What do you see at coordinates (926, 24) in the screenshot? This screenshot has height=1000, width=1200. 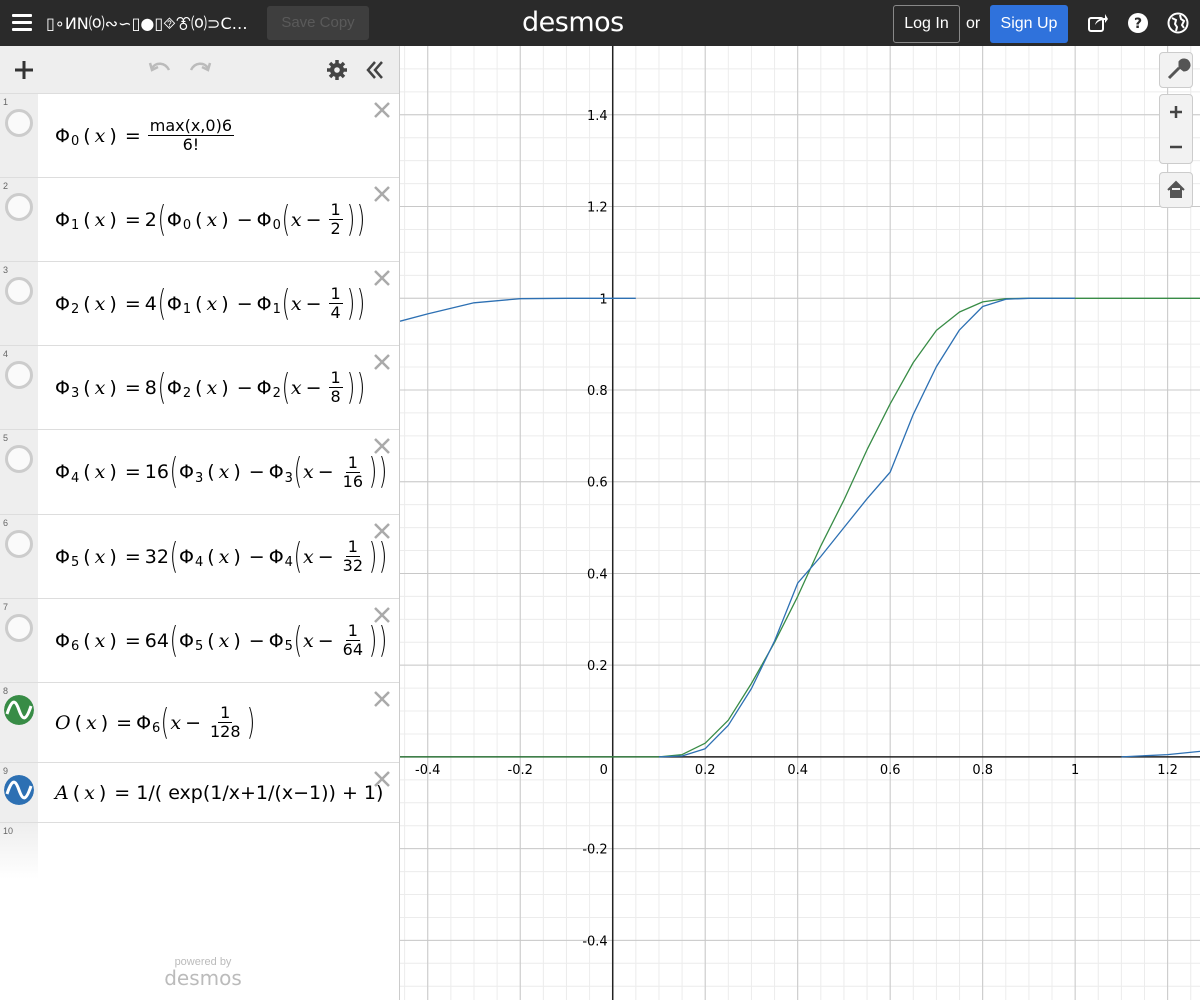 I see `login-button: Log In` at bounding box center [926, 24].